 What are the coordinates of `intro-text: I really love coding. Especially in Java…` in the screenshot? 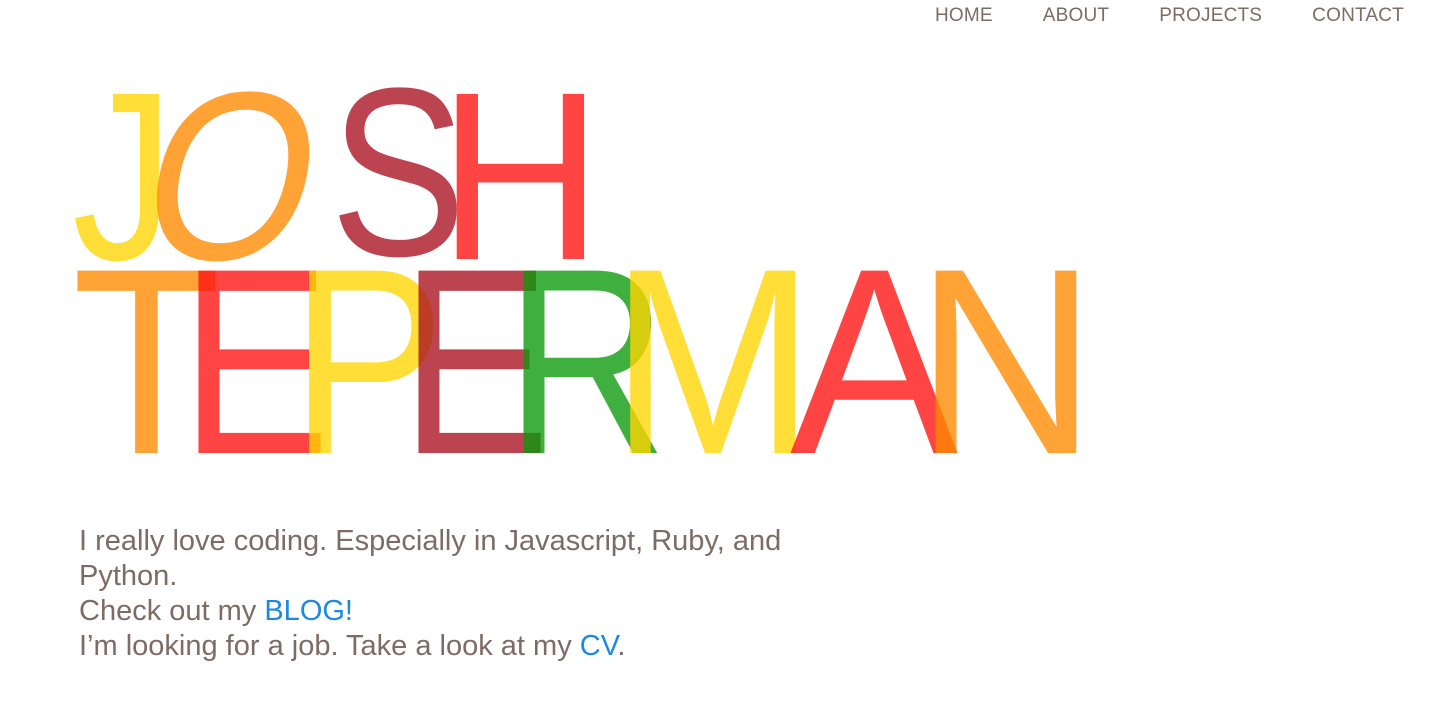 It's located at (449, 594).